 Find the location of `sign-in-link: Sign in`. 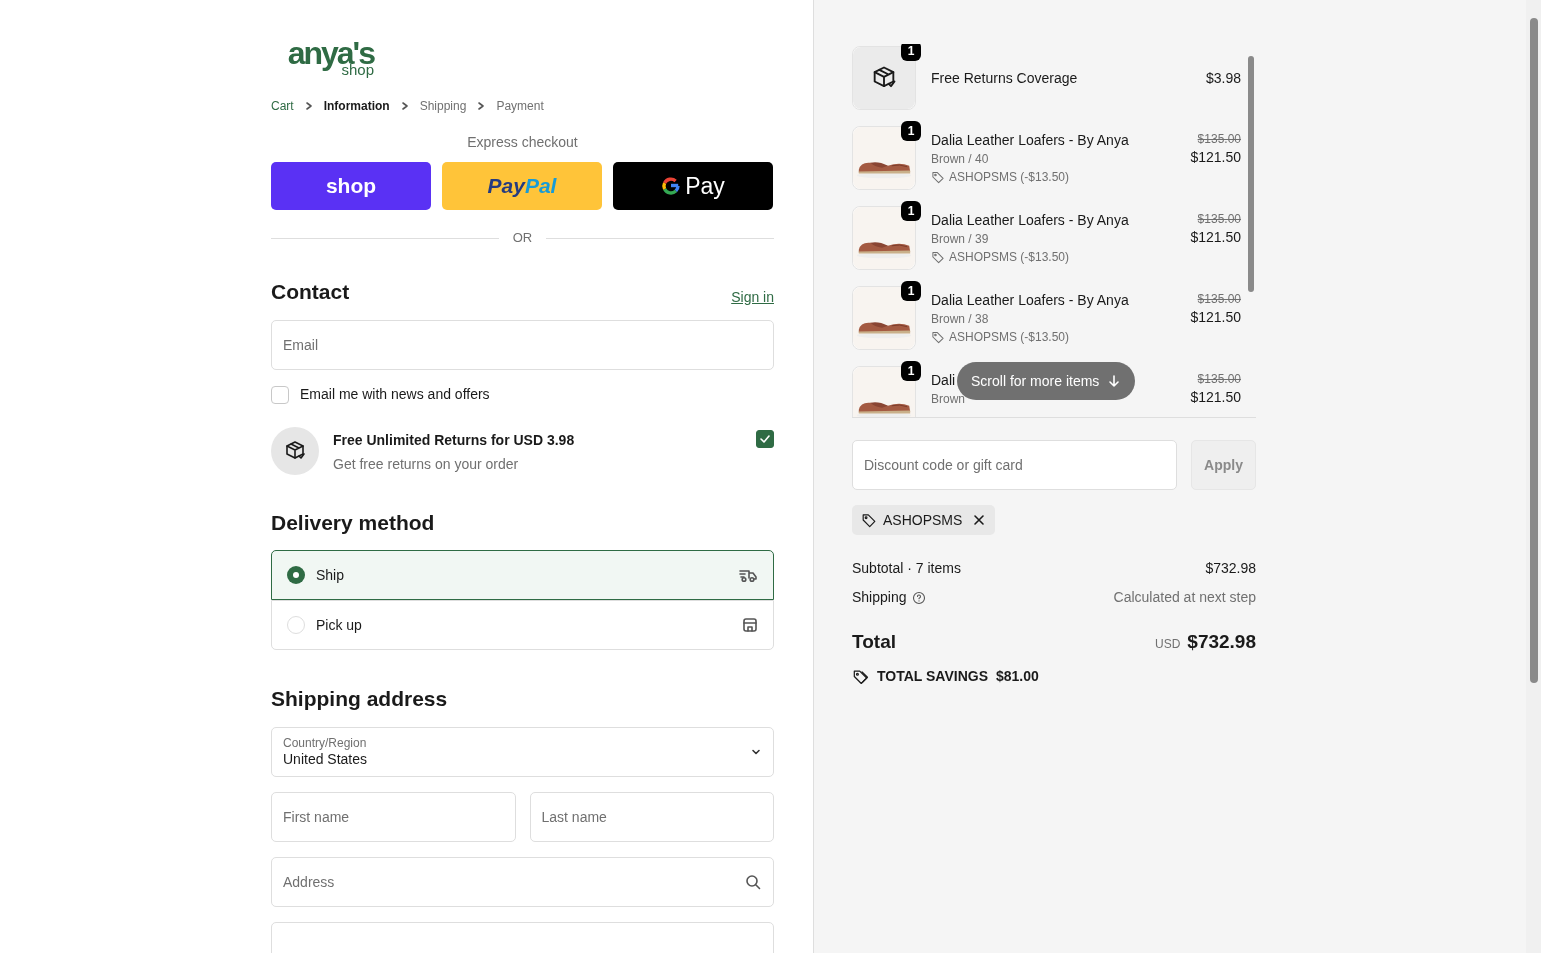

sign-in-link: Sign in is located at coordinates (752, 297).